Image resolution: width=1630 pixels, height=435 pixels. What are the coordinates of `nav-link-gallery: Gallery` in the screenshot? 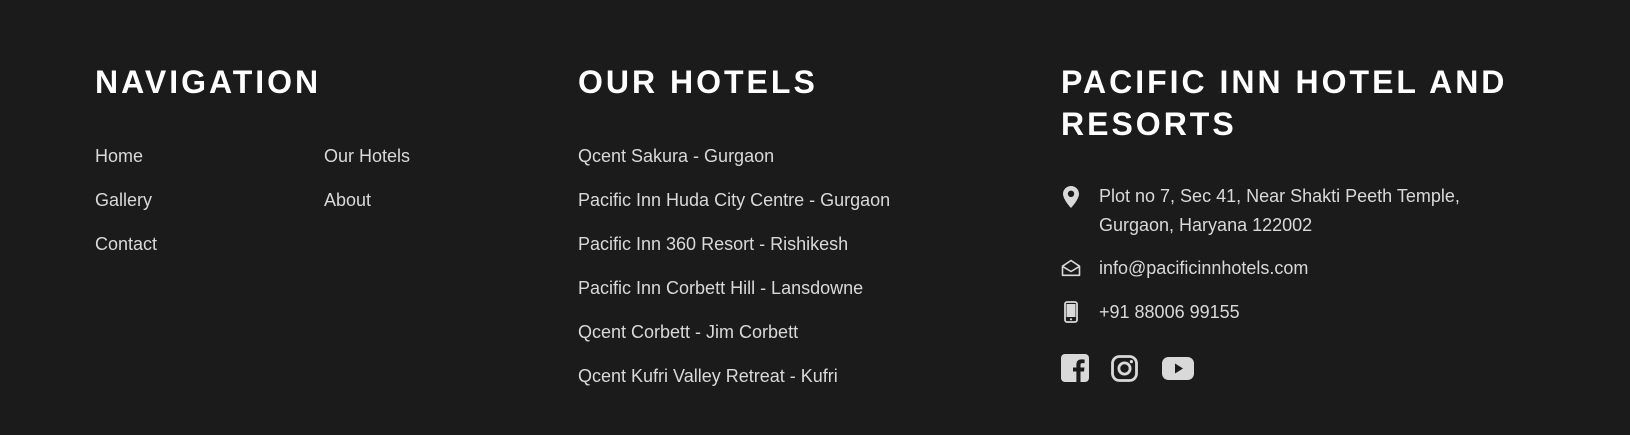 It's located at (123, 200).